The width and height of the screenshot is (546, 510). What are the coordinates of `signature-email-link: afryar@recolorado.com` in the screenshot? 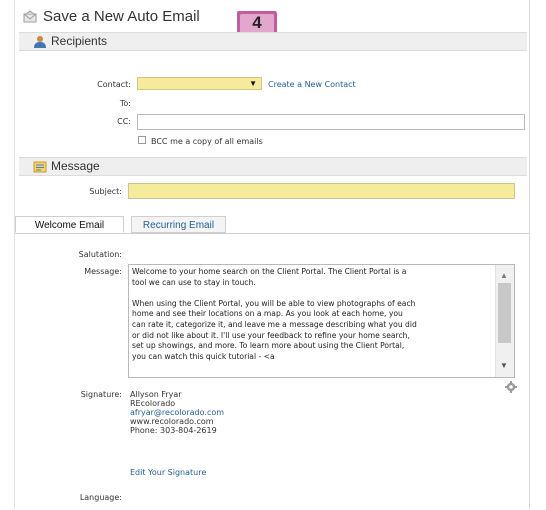 It's located at (177, 412).